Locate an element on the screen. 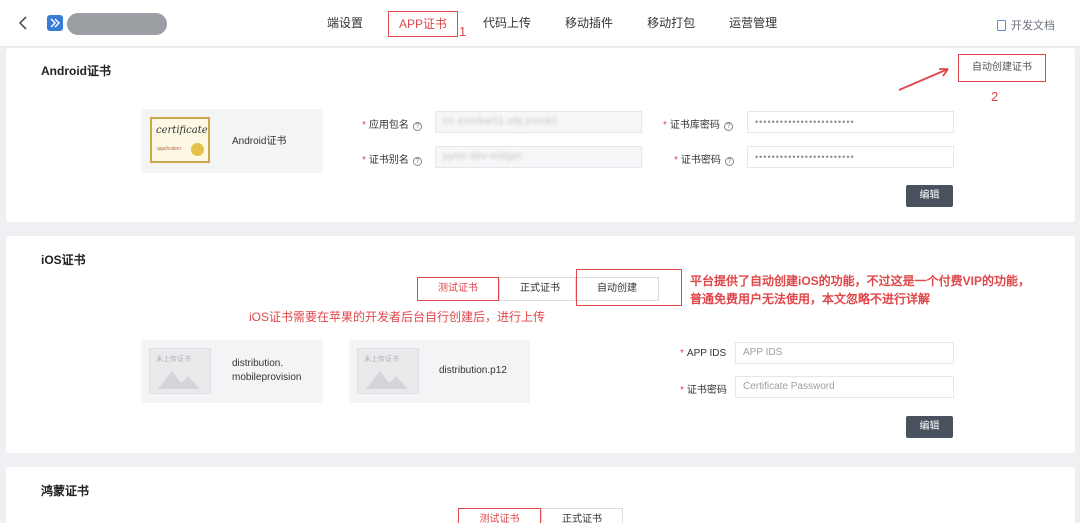  annotation-number-1: 1 is located at coordinates (463, 31).